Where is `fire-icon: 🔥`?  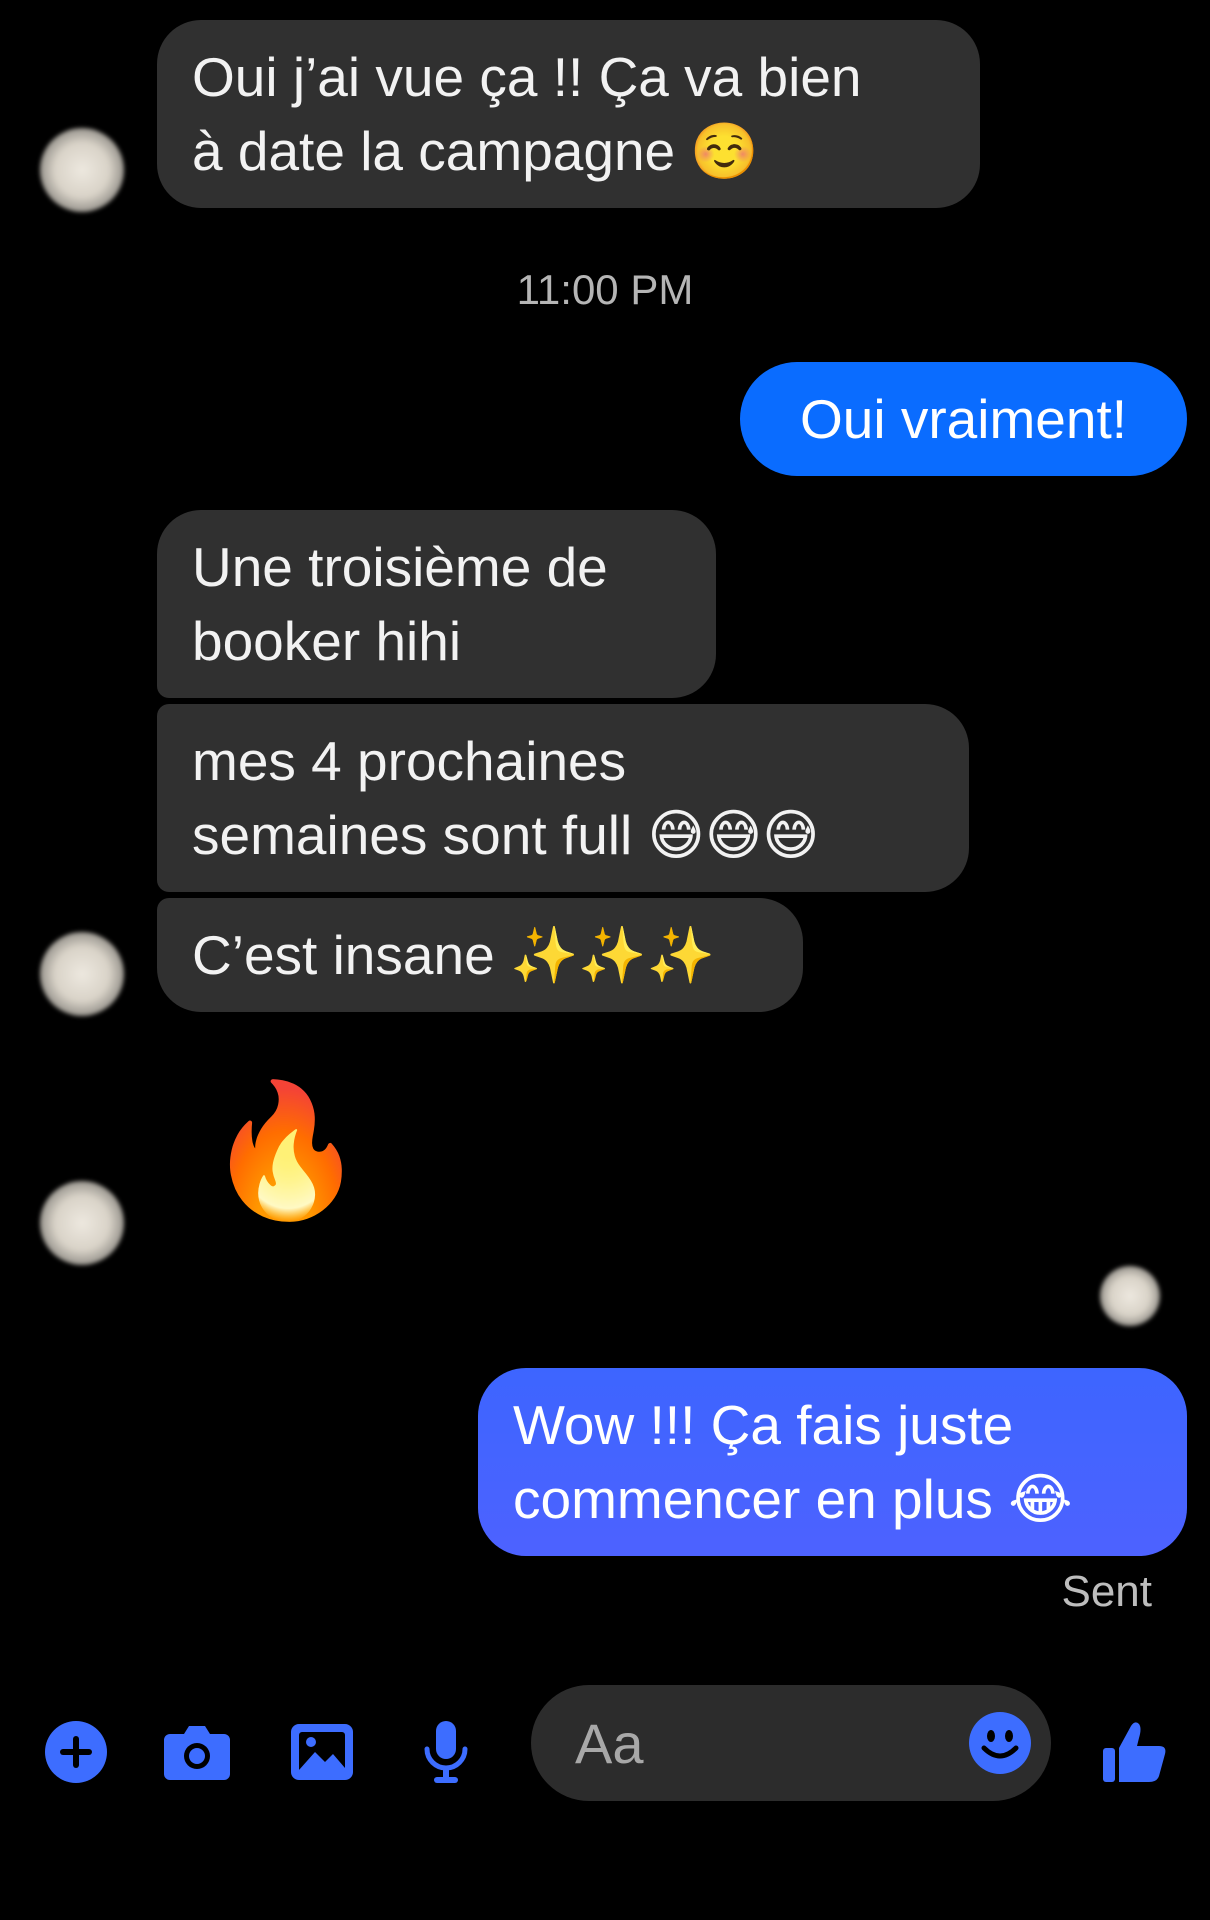 fire-icon: 🔥 is located at coordinates (286, 1150).